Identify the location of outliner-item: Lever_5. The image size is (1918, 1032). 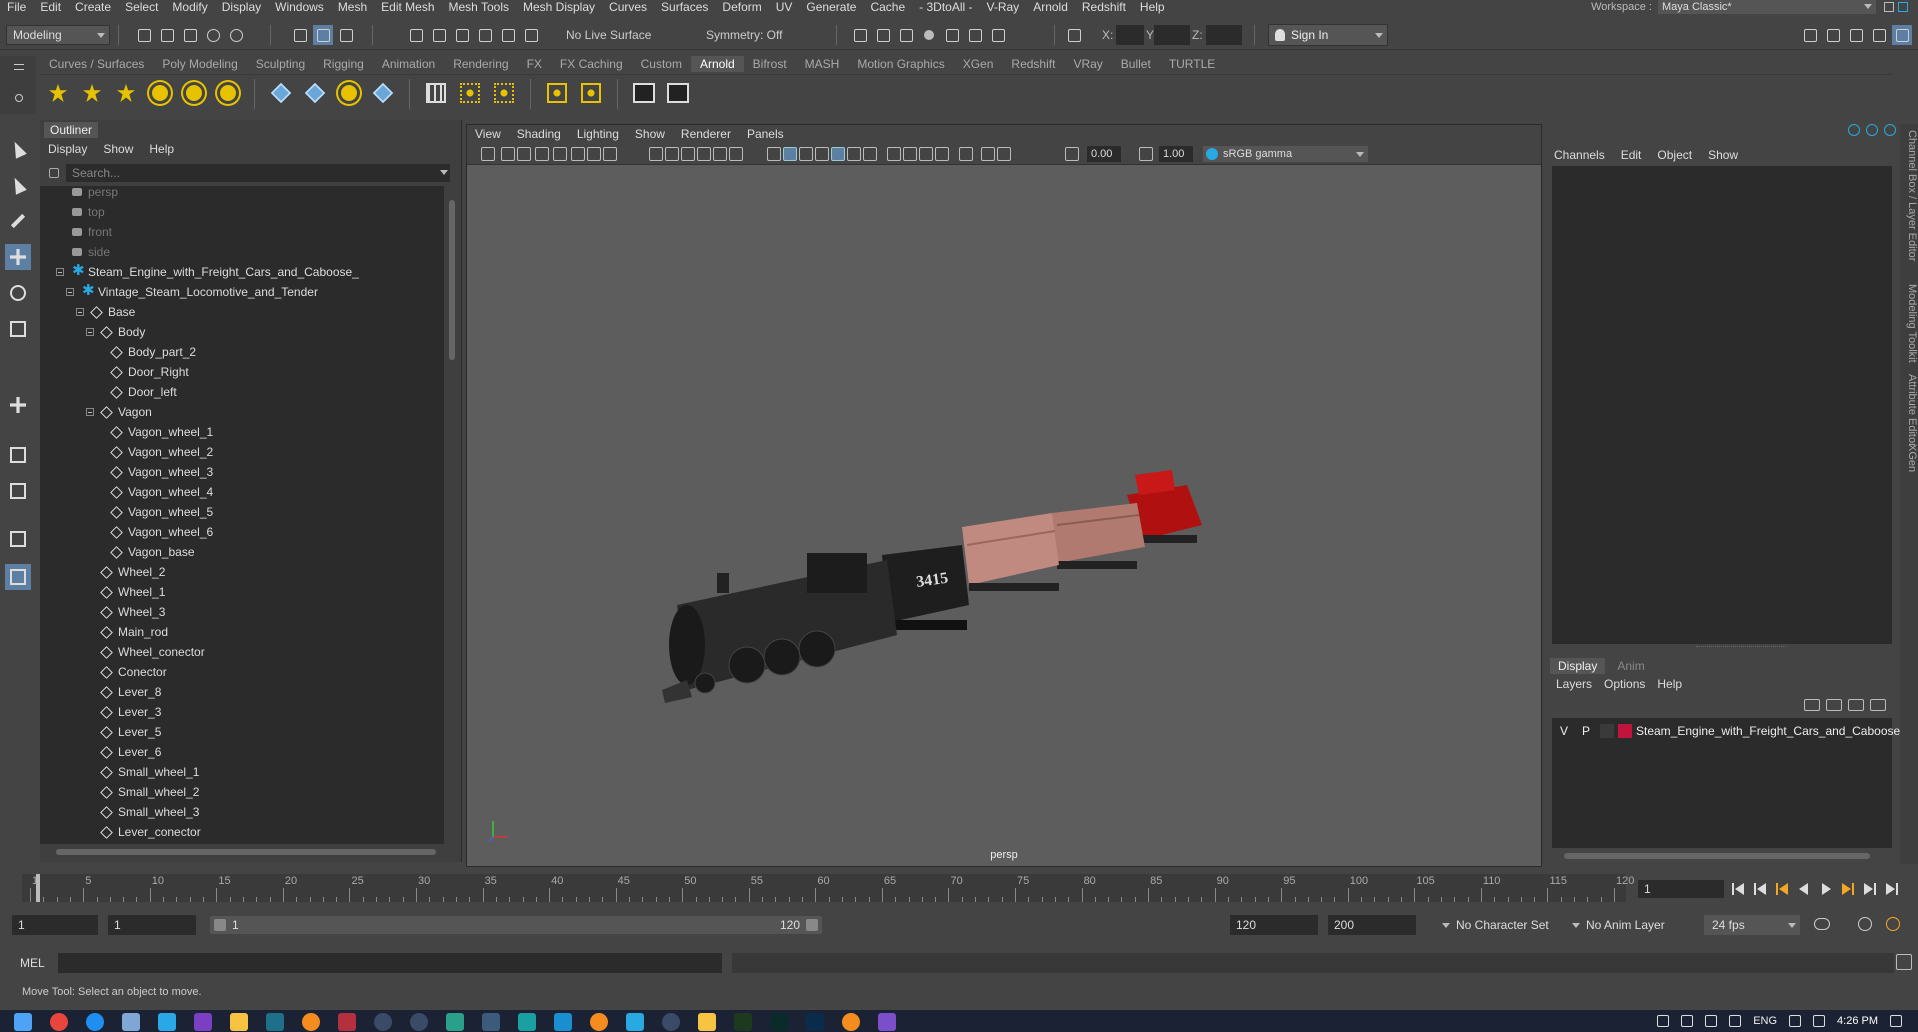
(242, 732).